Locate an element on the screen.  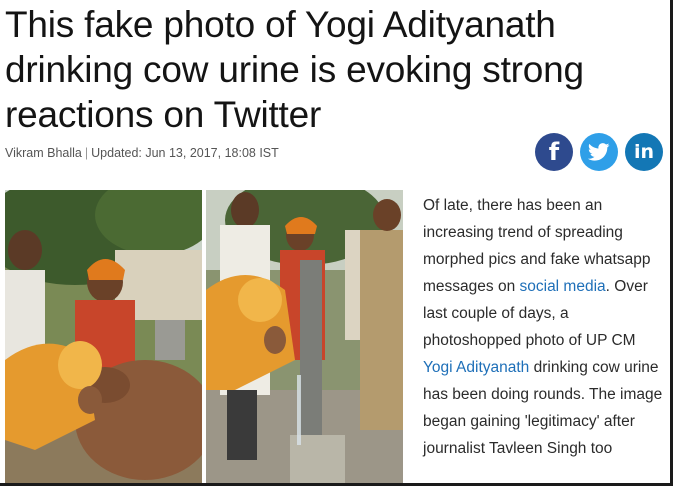
social-media-link: social media is located at coordinates (563, 286).